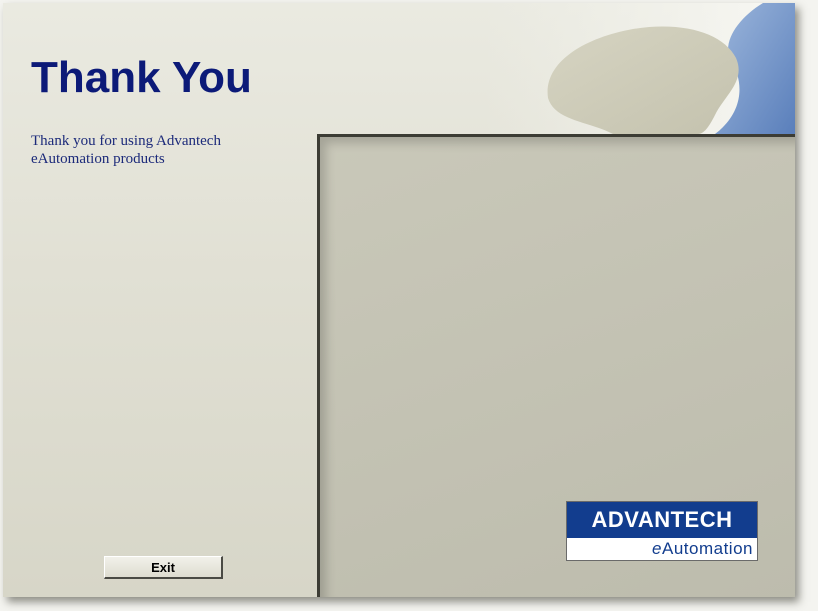 The image size is (818, 611). What do you see at coordinates (707, 548) in the screenshot?
I see `logo-tagline-rest: Automation` at bounding box center [707, 548].